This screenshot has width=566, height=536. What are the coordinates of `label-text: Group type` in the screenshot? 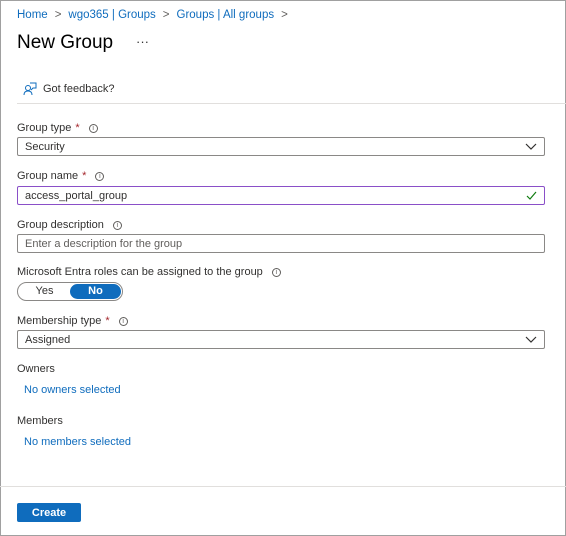 It's located at (44, 128).